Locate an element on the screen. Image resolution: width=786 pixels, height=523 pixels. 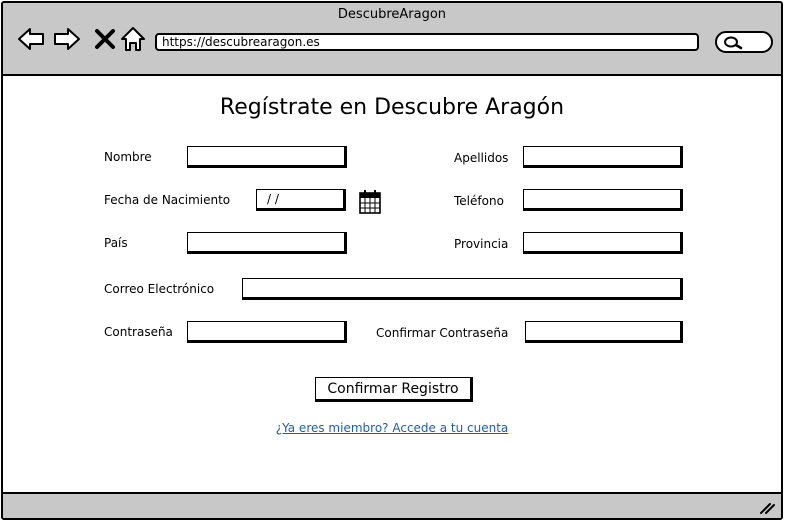
page-title: Regístrate en Descubre Aragón is located at coordinates (392, 107).